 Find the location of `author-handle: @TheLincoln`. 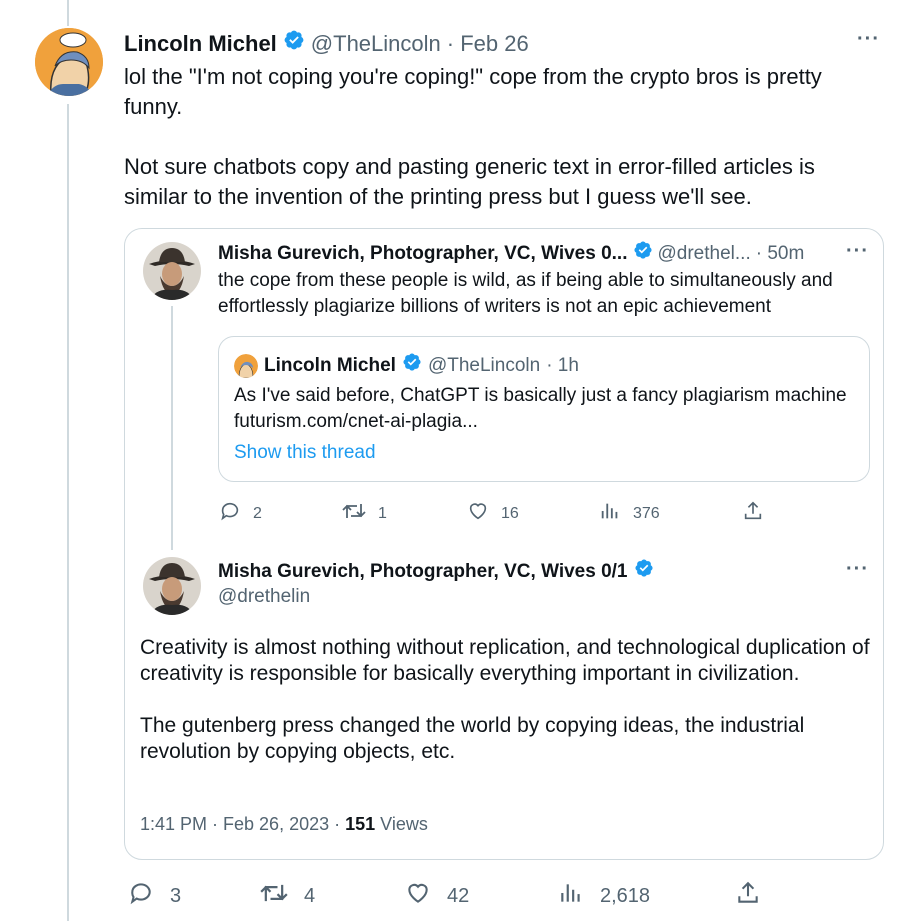

author-handle: @TheLincoln is located at coordinates (376, 44).